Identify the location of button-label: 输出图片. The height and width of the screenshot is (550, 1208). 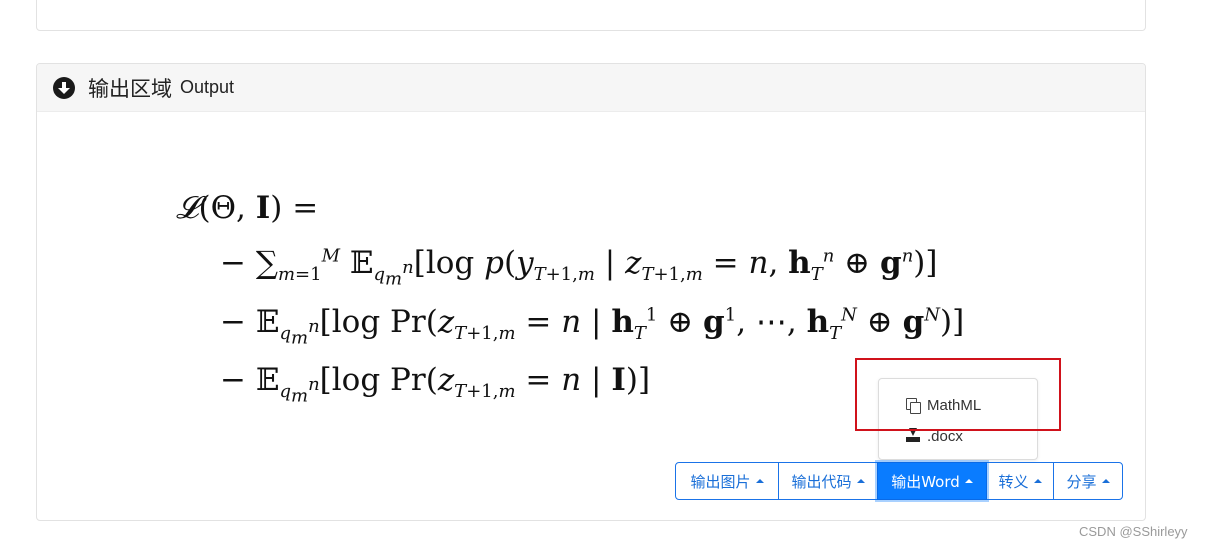
(720, 481).